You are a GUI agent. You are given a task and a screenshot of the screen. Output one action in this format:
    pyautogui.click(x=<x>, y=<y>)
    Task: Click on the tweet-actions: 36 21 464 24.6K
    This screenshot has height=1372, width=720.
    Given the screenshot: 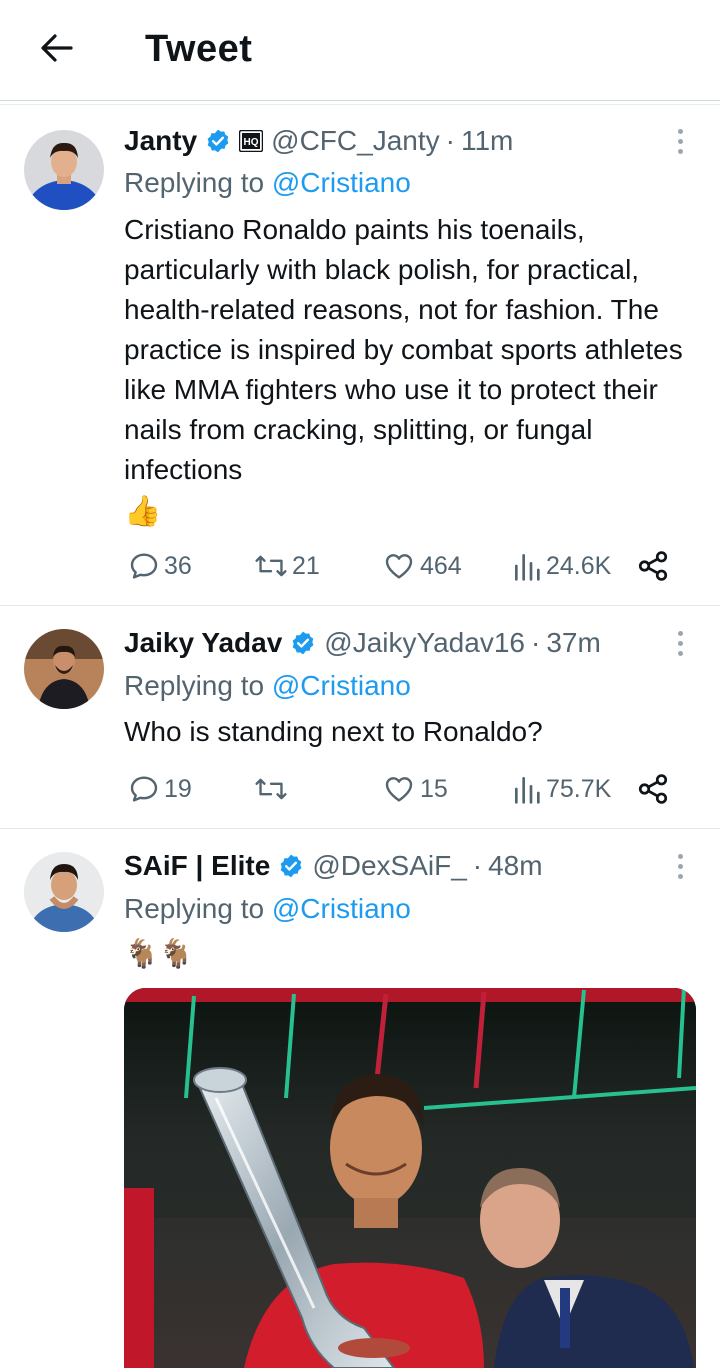 What is the action you would take?
    pyautogui.click(x=404, y=566)
    